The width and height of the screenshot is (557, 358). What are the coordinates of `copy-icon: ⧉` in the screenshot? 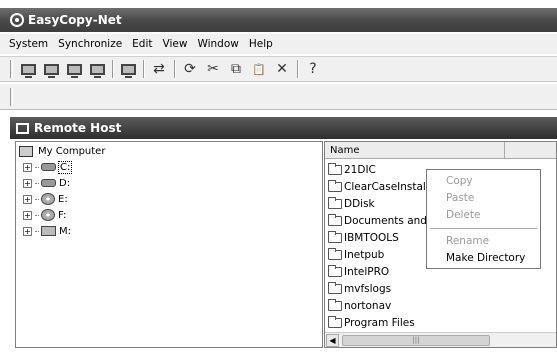 It's located at (236, 69).